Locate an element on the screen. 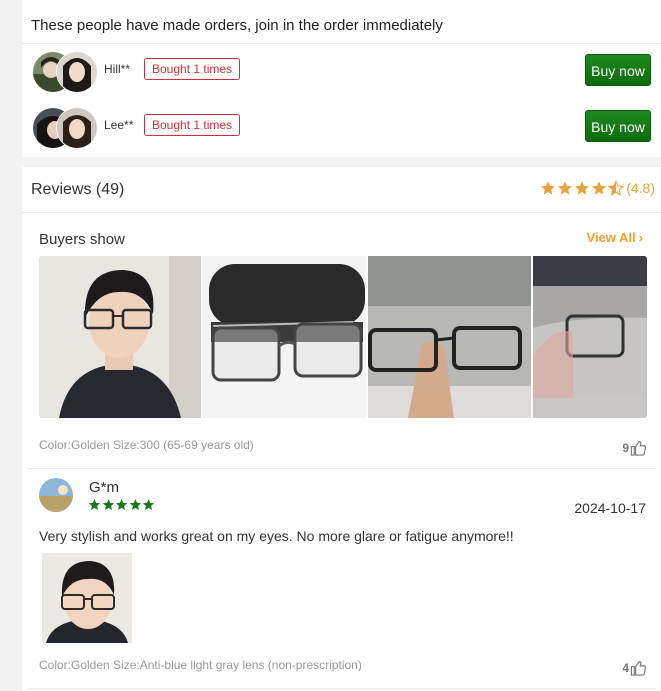 The image size is (661, 691). reviewer-avatar is located at coordinates (56, 495).